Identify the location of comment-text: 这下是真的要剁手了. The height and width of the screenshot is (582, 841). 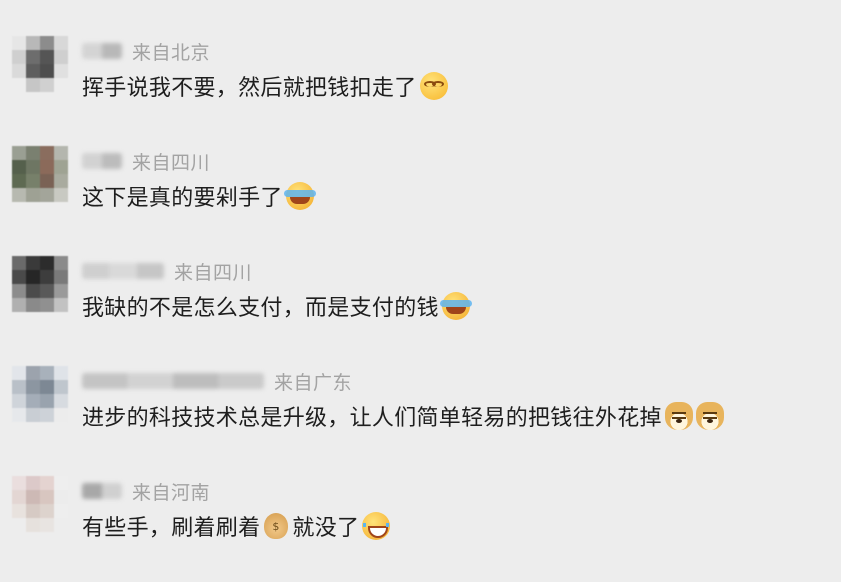
(199, 196).